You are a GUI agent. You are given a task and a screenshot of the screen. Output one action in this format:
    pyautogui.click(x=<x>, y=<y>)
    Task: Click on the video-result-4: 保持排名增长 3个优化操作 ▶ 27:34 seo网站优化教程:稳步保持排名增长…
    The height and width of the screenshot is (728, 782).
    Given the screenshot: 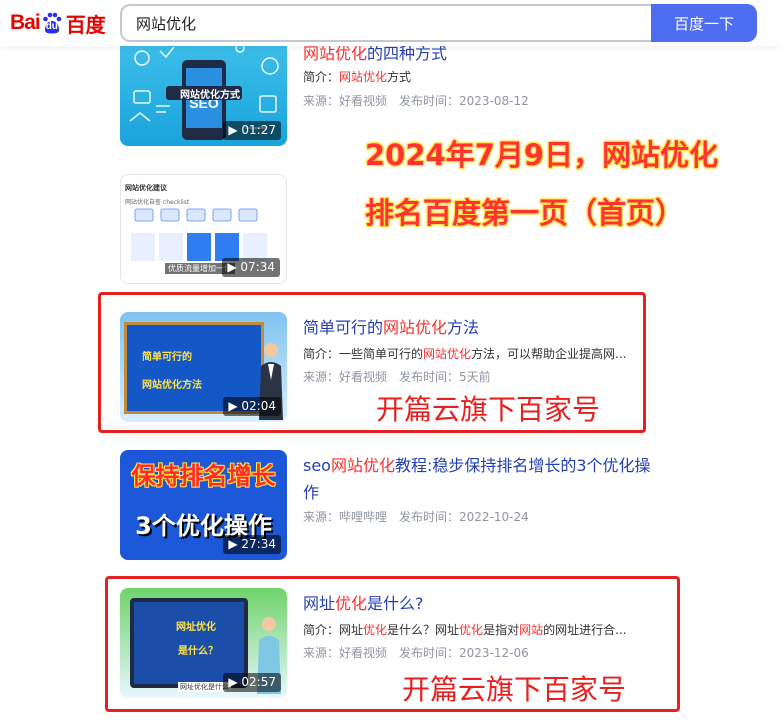 What is the action you would take?
    pyautogui.click(x=400, y=506)
    